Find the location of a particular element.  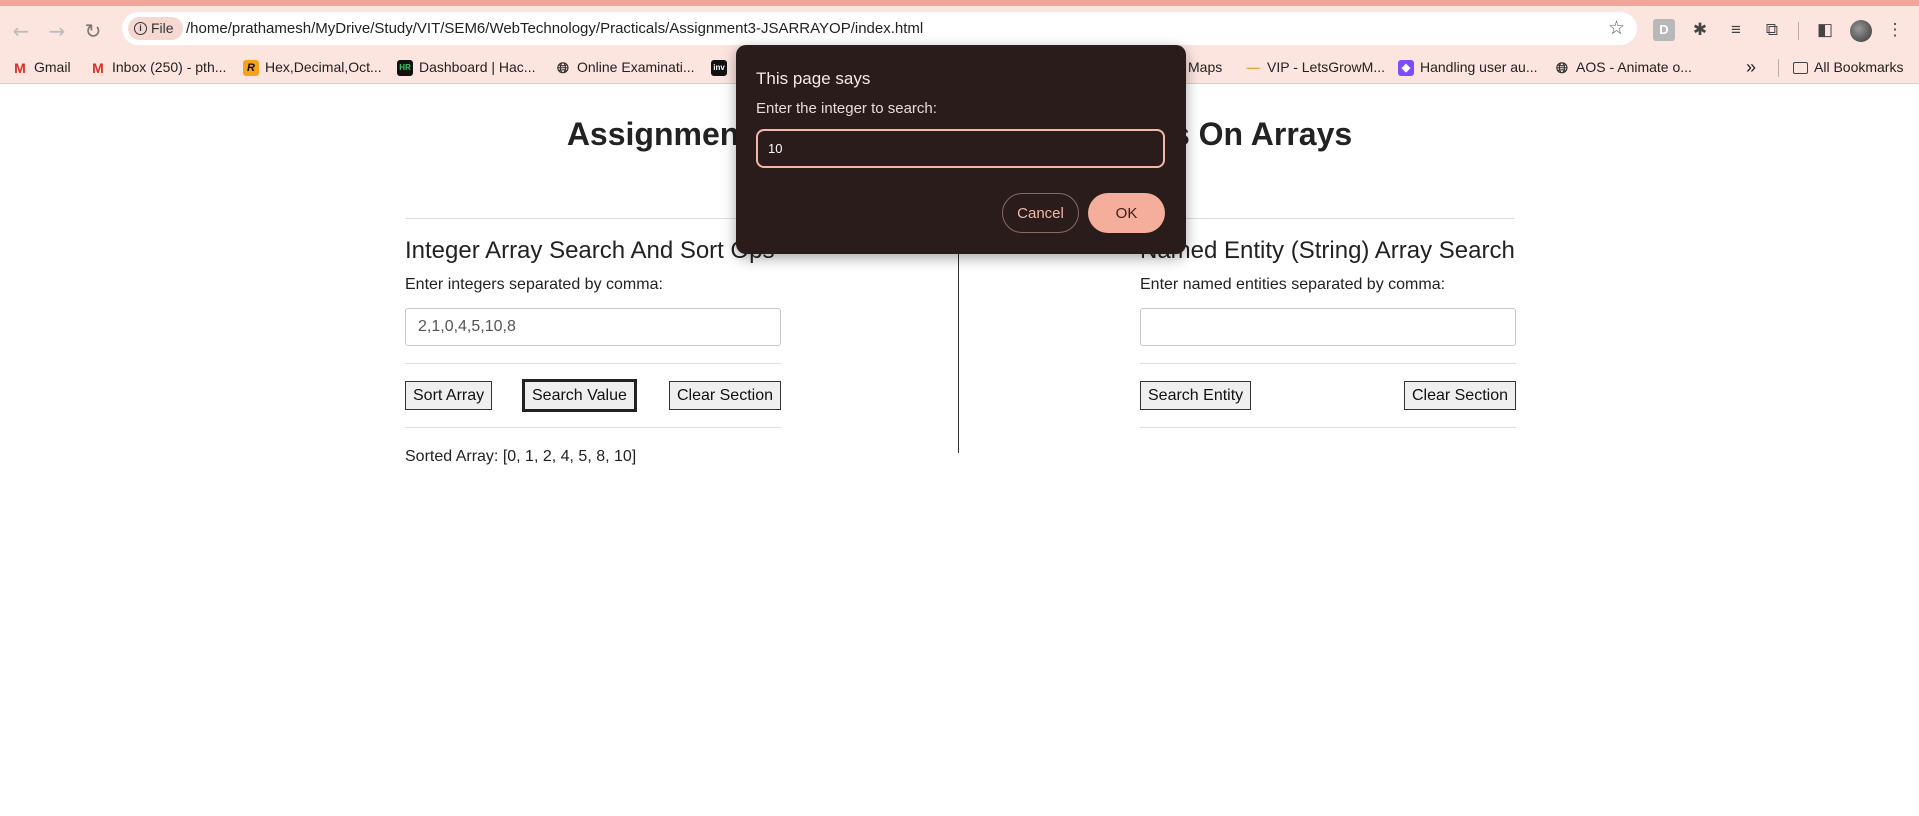

all-bookmarks-label: All Bookmarks is located at coordinates (1859, 67).